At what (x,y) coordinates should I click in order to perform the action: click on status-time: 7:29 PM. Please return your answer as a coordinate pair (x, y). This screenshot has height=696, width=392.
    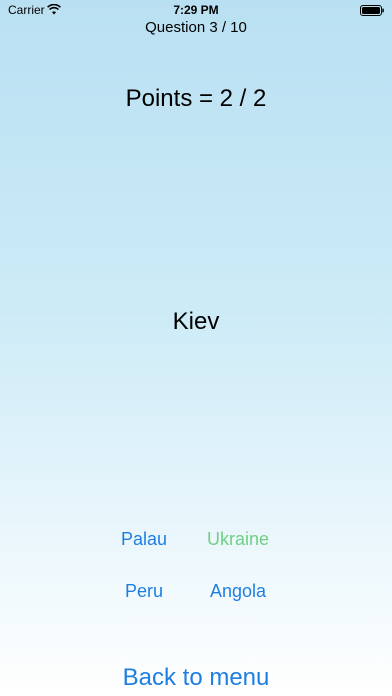
    Looking at the image, I should click on (196, 10).